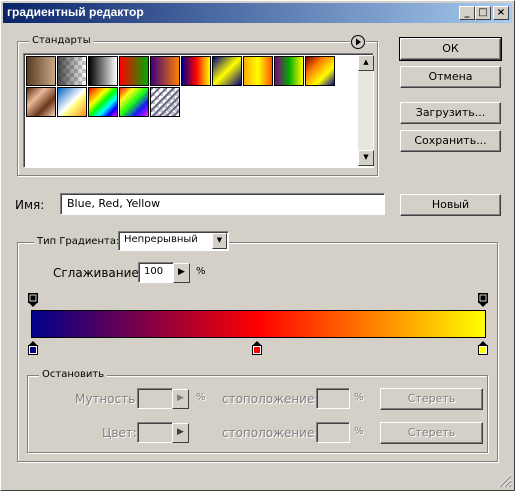 The width and height of the screenshot is (515, 491). I want to click on opacity-location-label: стоположение:, so click(270, 399).